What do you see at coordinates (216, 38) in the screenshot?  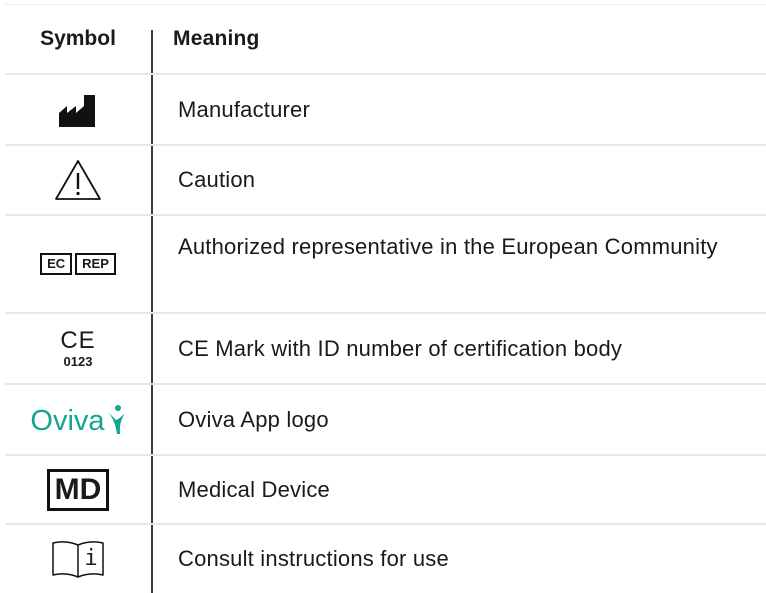 I see `header-meaning: Meaning` at bounding box center [216, 38].